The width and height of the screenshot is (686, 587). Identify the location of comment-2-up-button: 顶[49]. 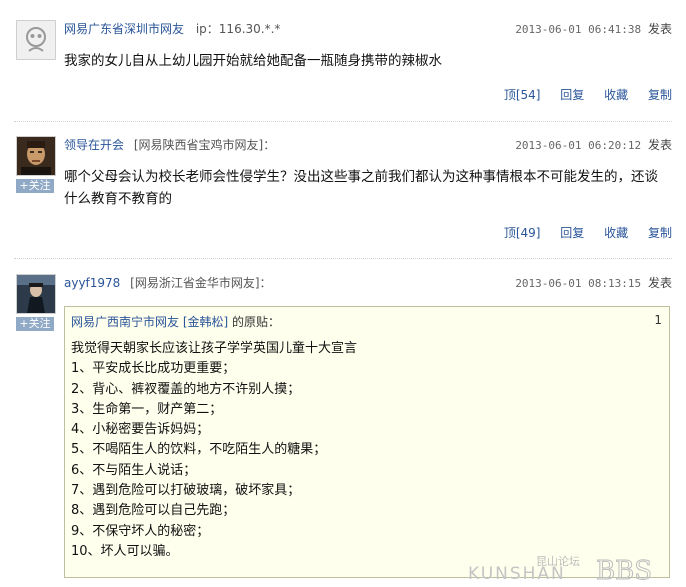
(522, 233).